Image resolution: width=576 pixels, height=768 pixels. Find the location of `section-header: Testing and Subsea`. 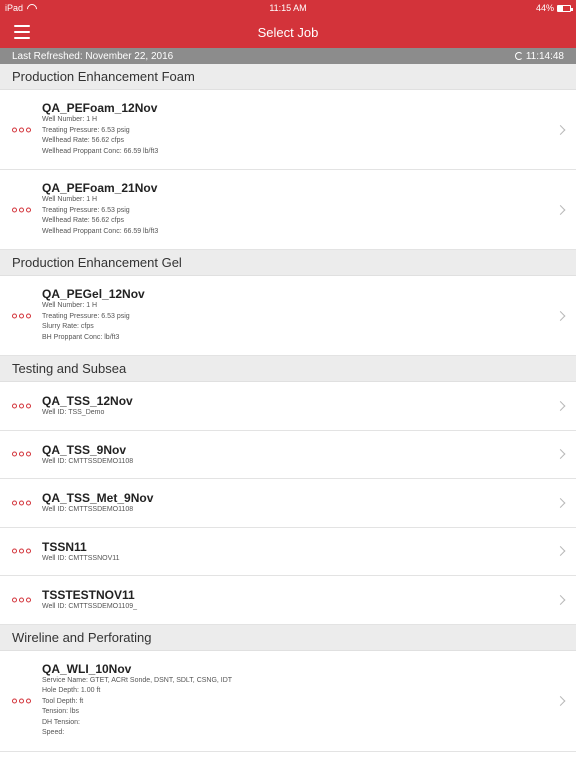

section-header: Testing and Subsea is located at coordinates (288, 369).